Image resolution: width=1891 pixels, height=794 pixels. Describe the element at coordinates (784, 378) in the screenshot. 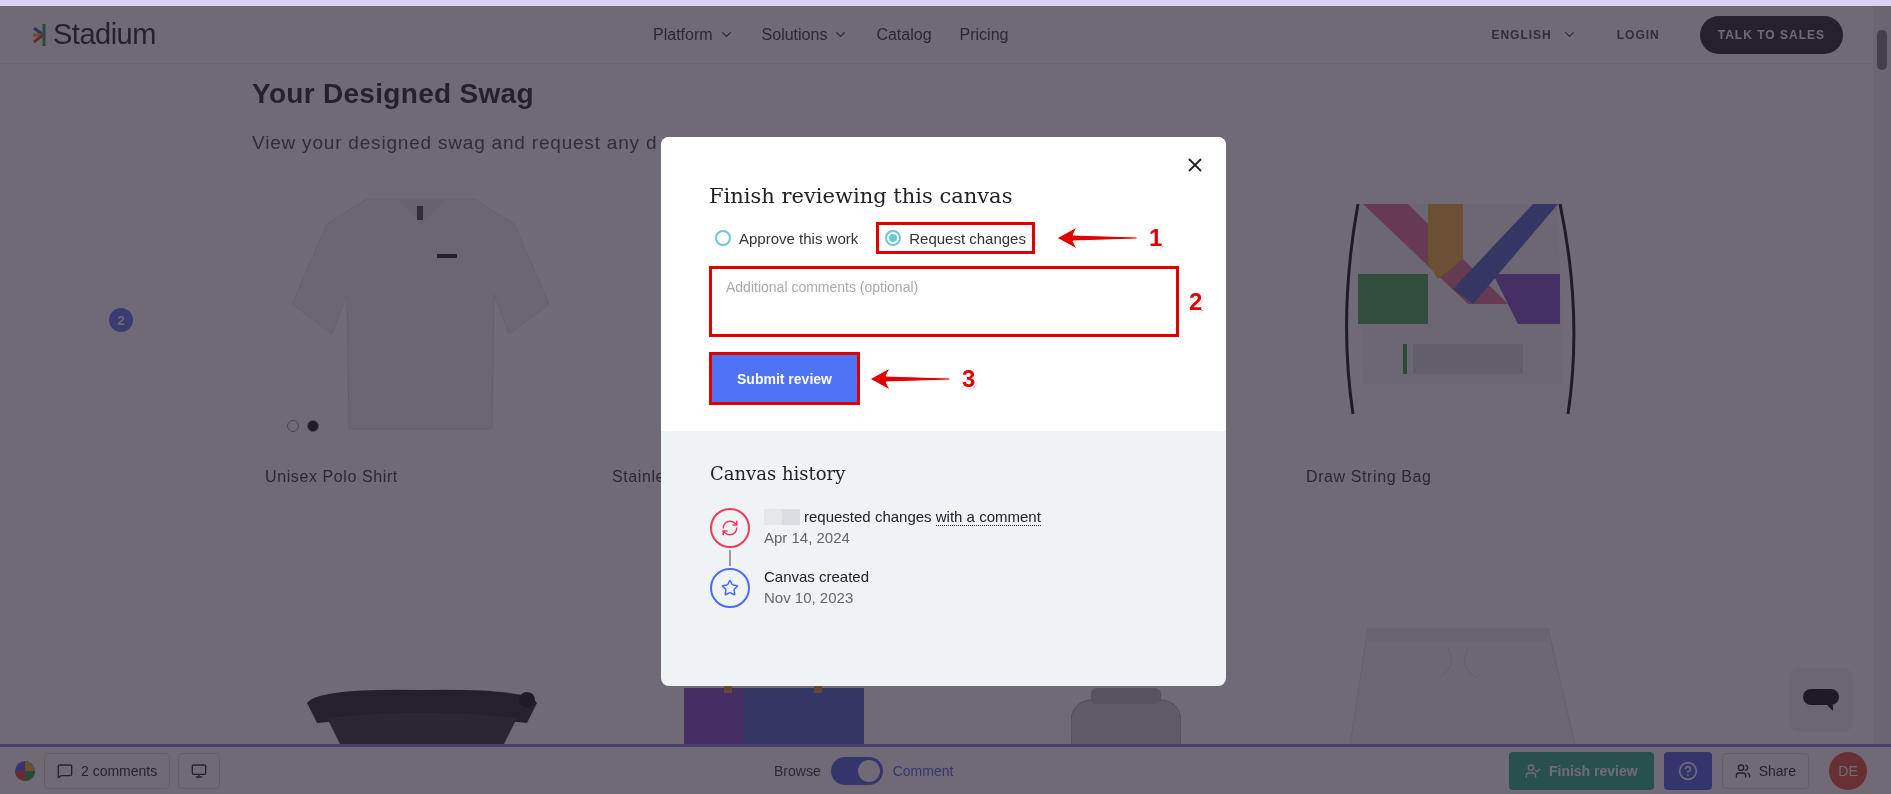

I see `submit-review-button: Submit review` at that location.